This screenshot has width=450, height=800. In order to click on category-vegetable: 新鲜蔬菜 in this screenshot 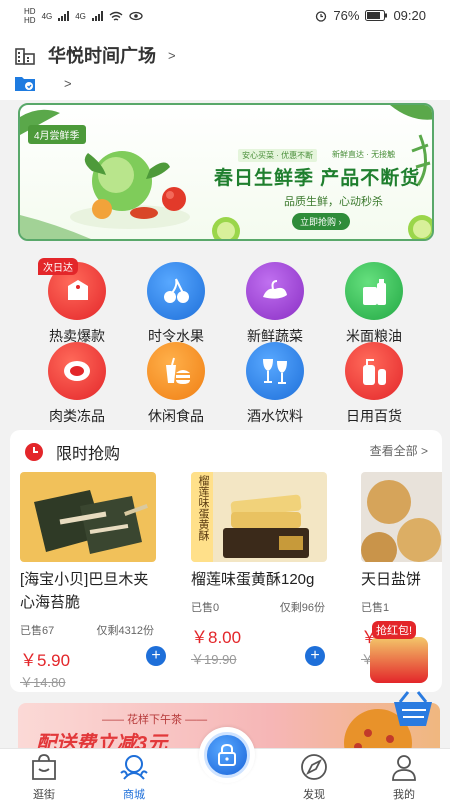, I will do `click(275, 304)`.